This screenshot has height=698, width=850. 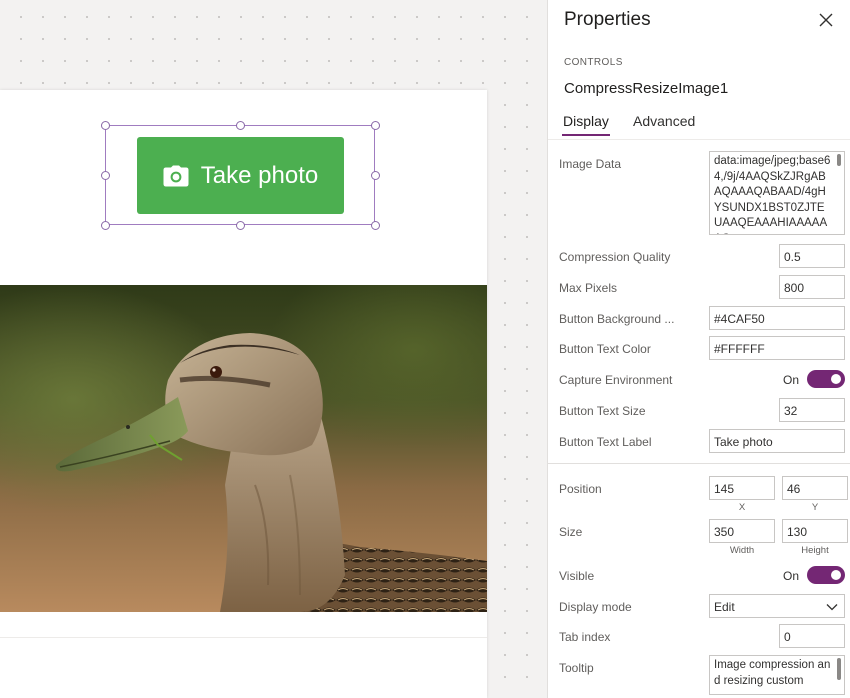 What do you see at coordinates (699, 463) in the screenshot?
I see `section-divider` at bounding box center [699, 463].